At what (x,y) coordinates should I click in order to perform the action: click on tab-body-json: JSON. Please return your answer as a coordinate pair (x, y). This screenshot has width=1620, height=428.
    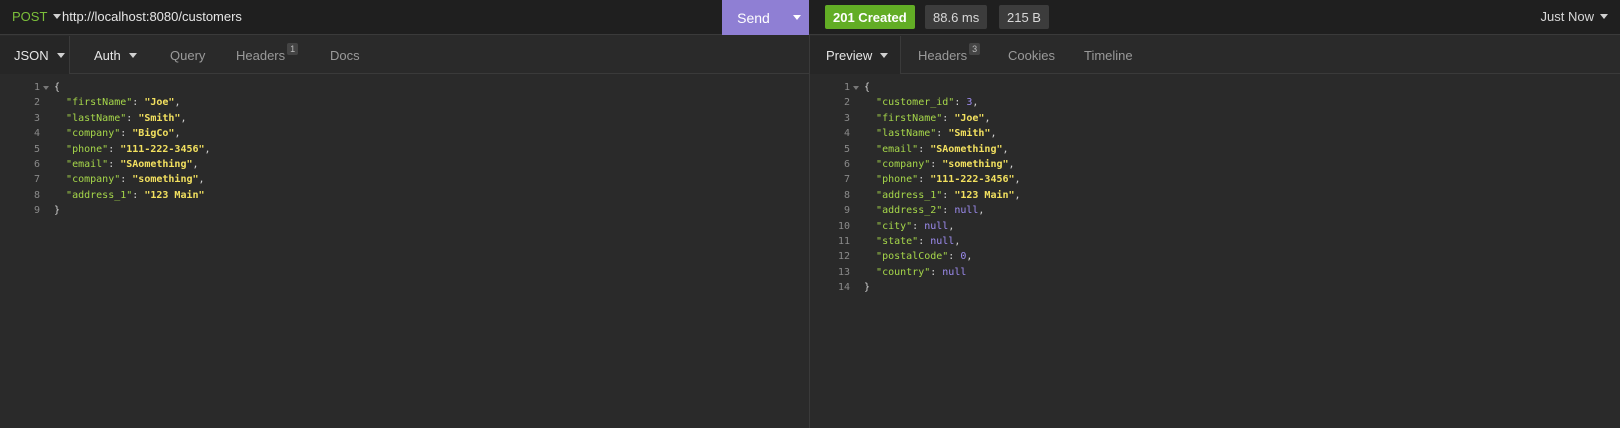
    Looking at the image, I should click on (35, 55).